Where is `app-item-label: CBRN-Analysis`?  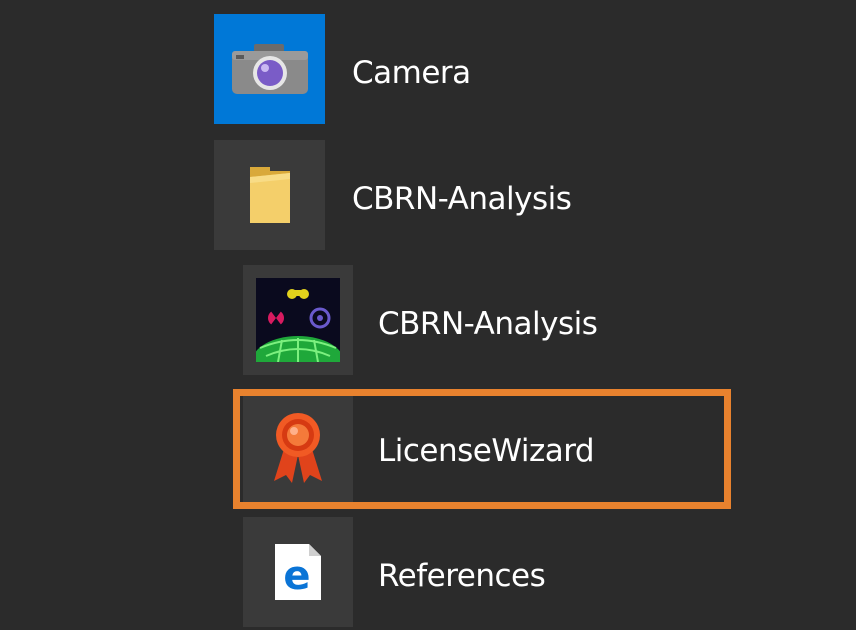
app-item-label: CBRN-Analysis is located at coordinates (488, 324).